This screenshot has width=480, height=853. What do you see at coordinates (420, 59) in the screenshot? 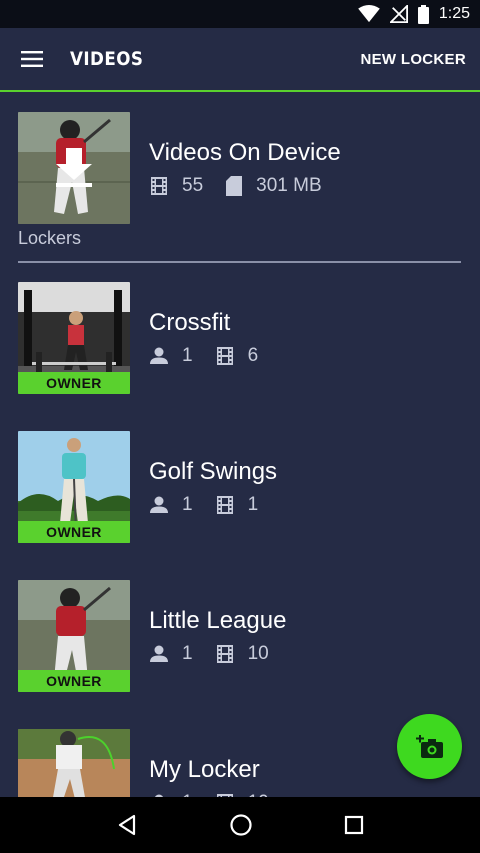
I see `new-locker-button: NEW LOCKER` at bounding box center [420, 59].